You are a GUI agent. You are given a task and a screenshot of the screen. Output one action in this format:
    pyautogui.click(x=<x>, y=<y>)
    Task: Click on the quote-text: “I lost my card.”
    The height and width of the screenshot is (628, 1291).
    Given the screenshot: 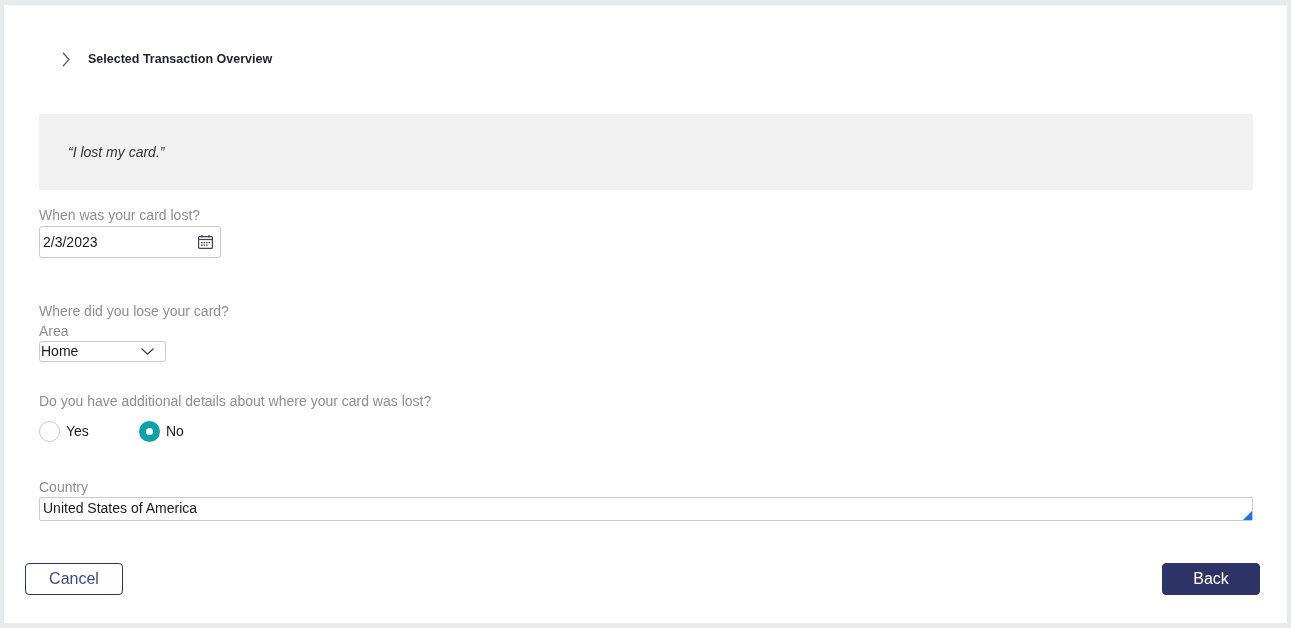 What is the action you would take?
    pyautogui.click(x=116, y=152)
    